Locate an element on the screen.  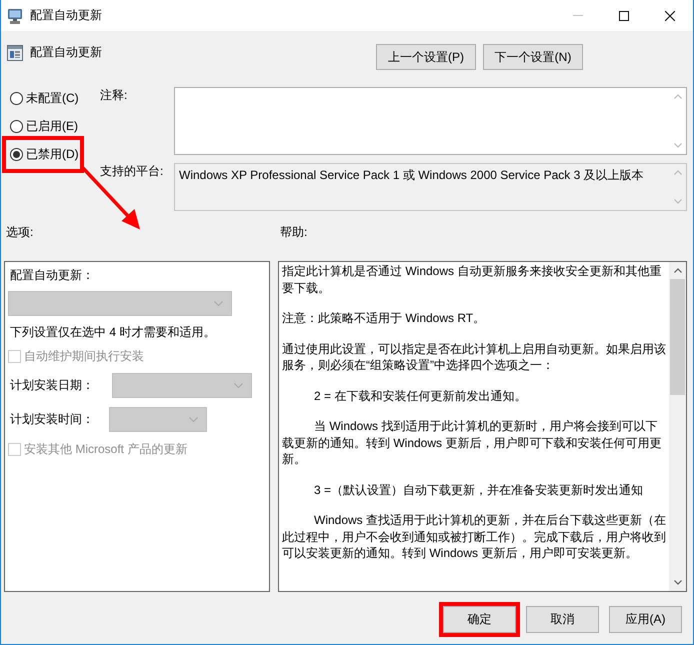
comment-label: 注释: is located at coordinates (114, 95).